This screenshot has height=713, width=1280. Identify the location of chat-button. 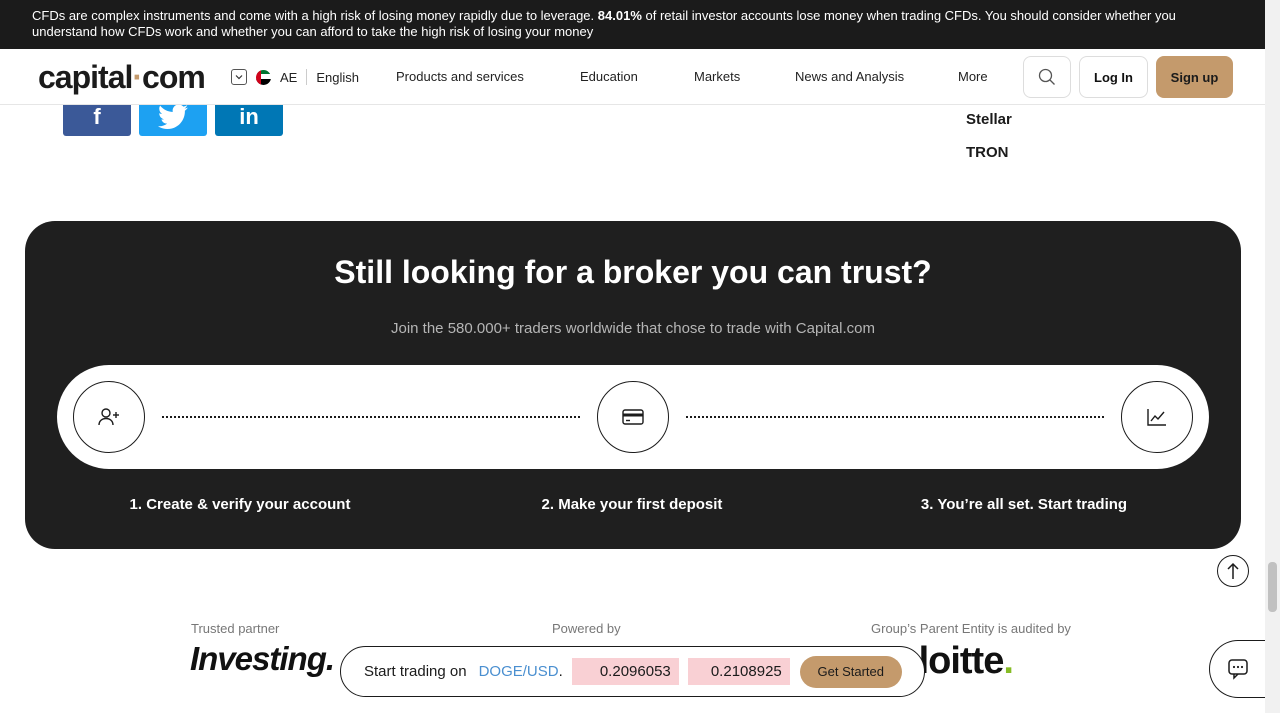
(1239, 669).